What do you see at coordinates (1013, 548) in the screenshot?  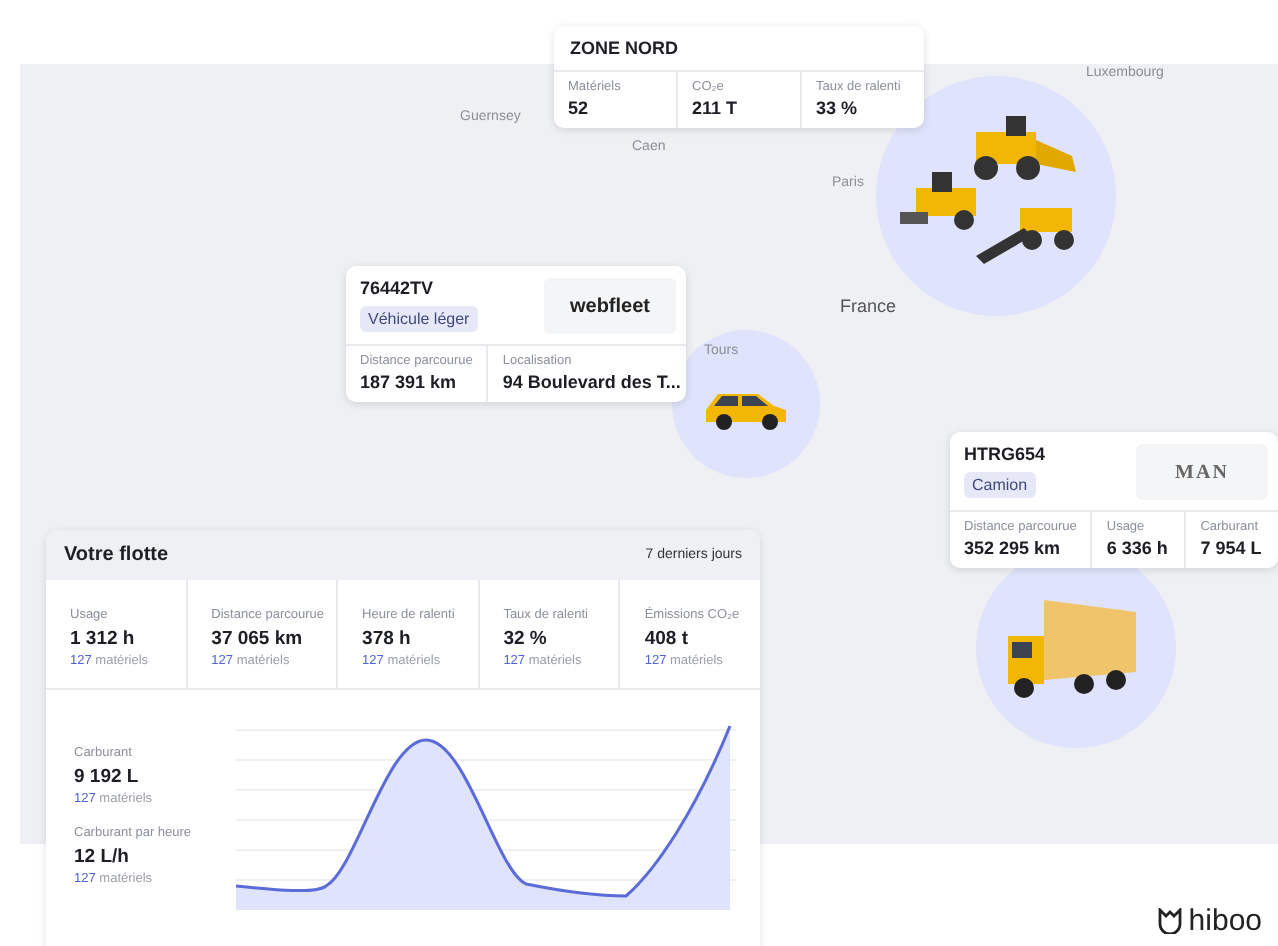 I see `stat-value: 352 295 km` at bounding box center [1013, 548].